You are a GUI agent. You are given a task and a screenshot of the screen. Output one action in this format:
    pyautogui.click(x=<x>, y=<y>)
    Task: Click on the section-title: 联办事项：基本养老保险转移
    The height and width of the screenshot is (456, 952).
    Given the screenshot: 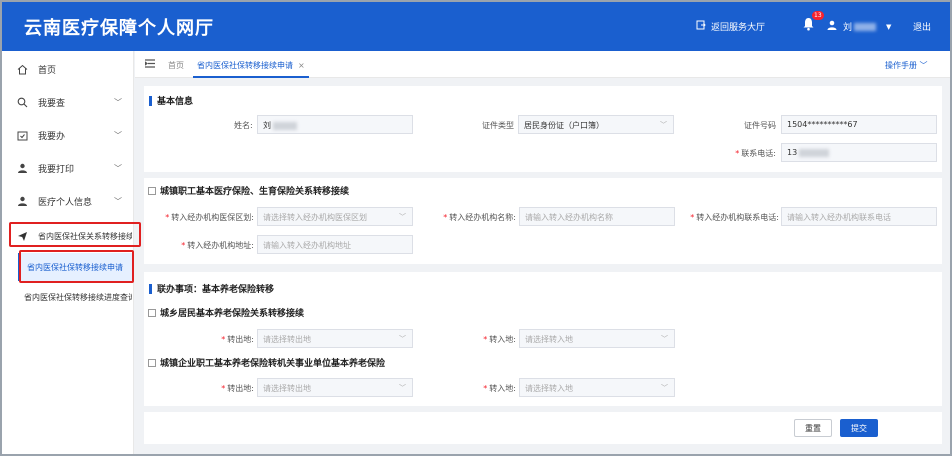 What is the action you would take?
    pyautogui.click(x=211, y=288)
    